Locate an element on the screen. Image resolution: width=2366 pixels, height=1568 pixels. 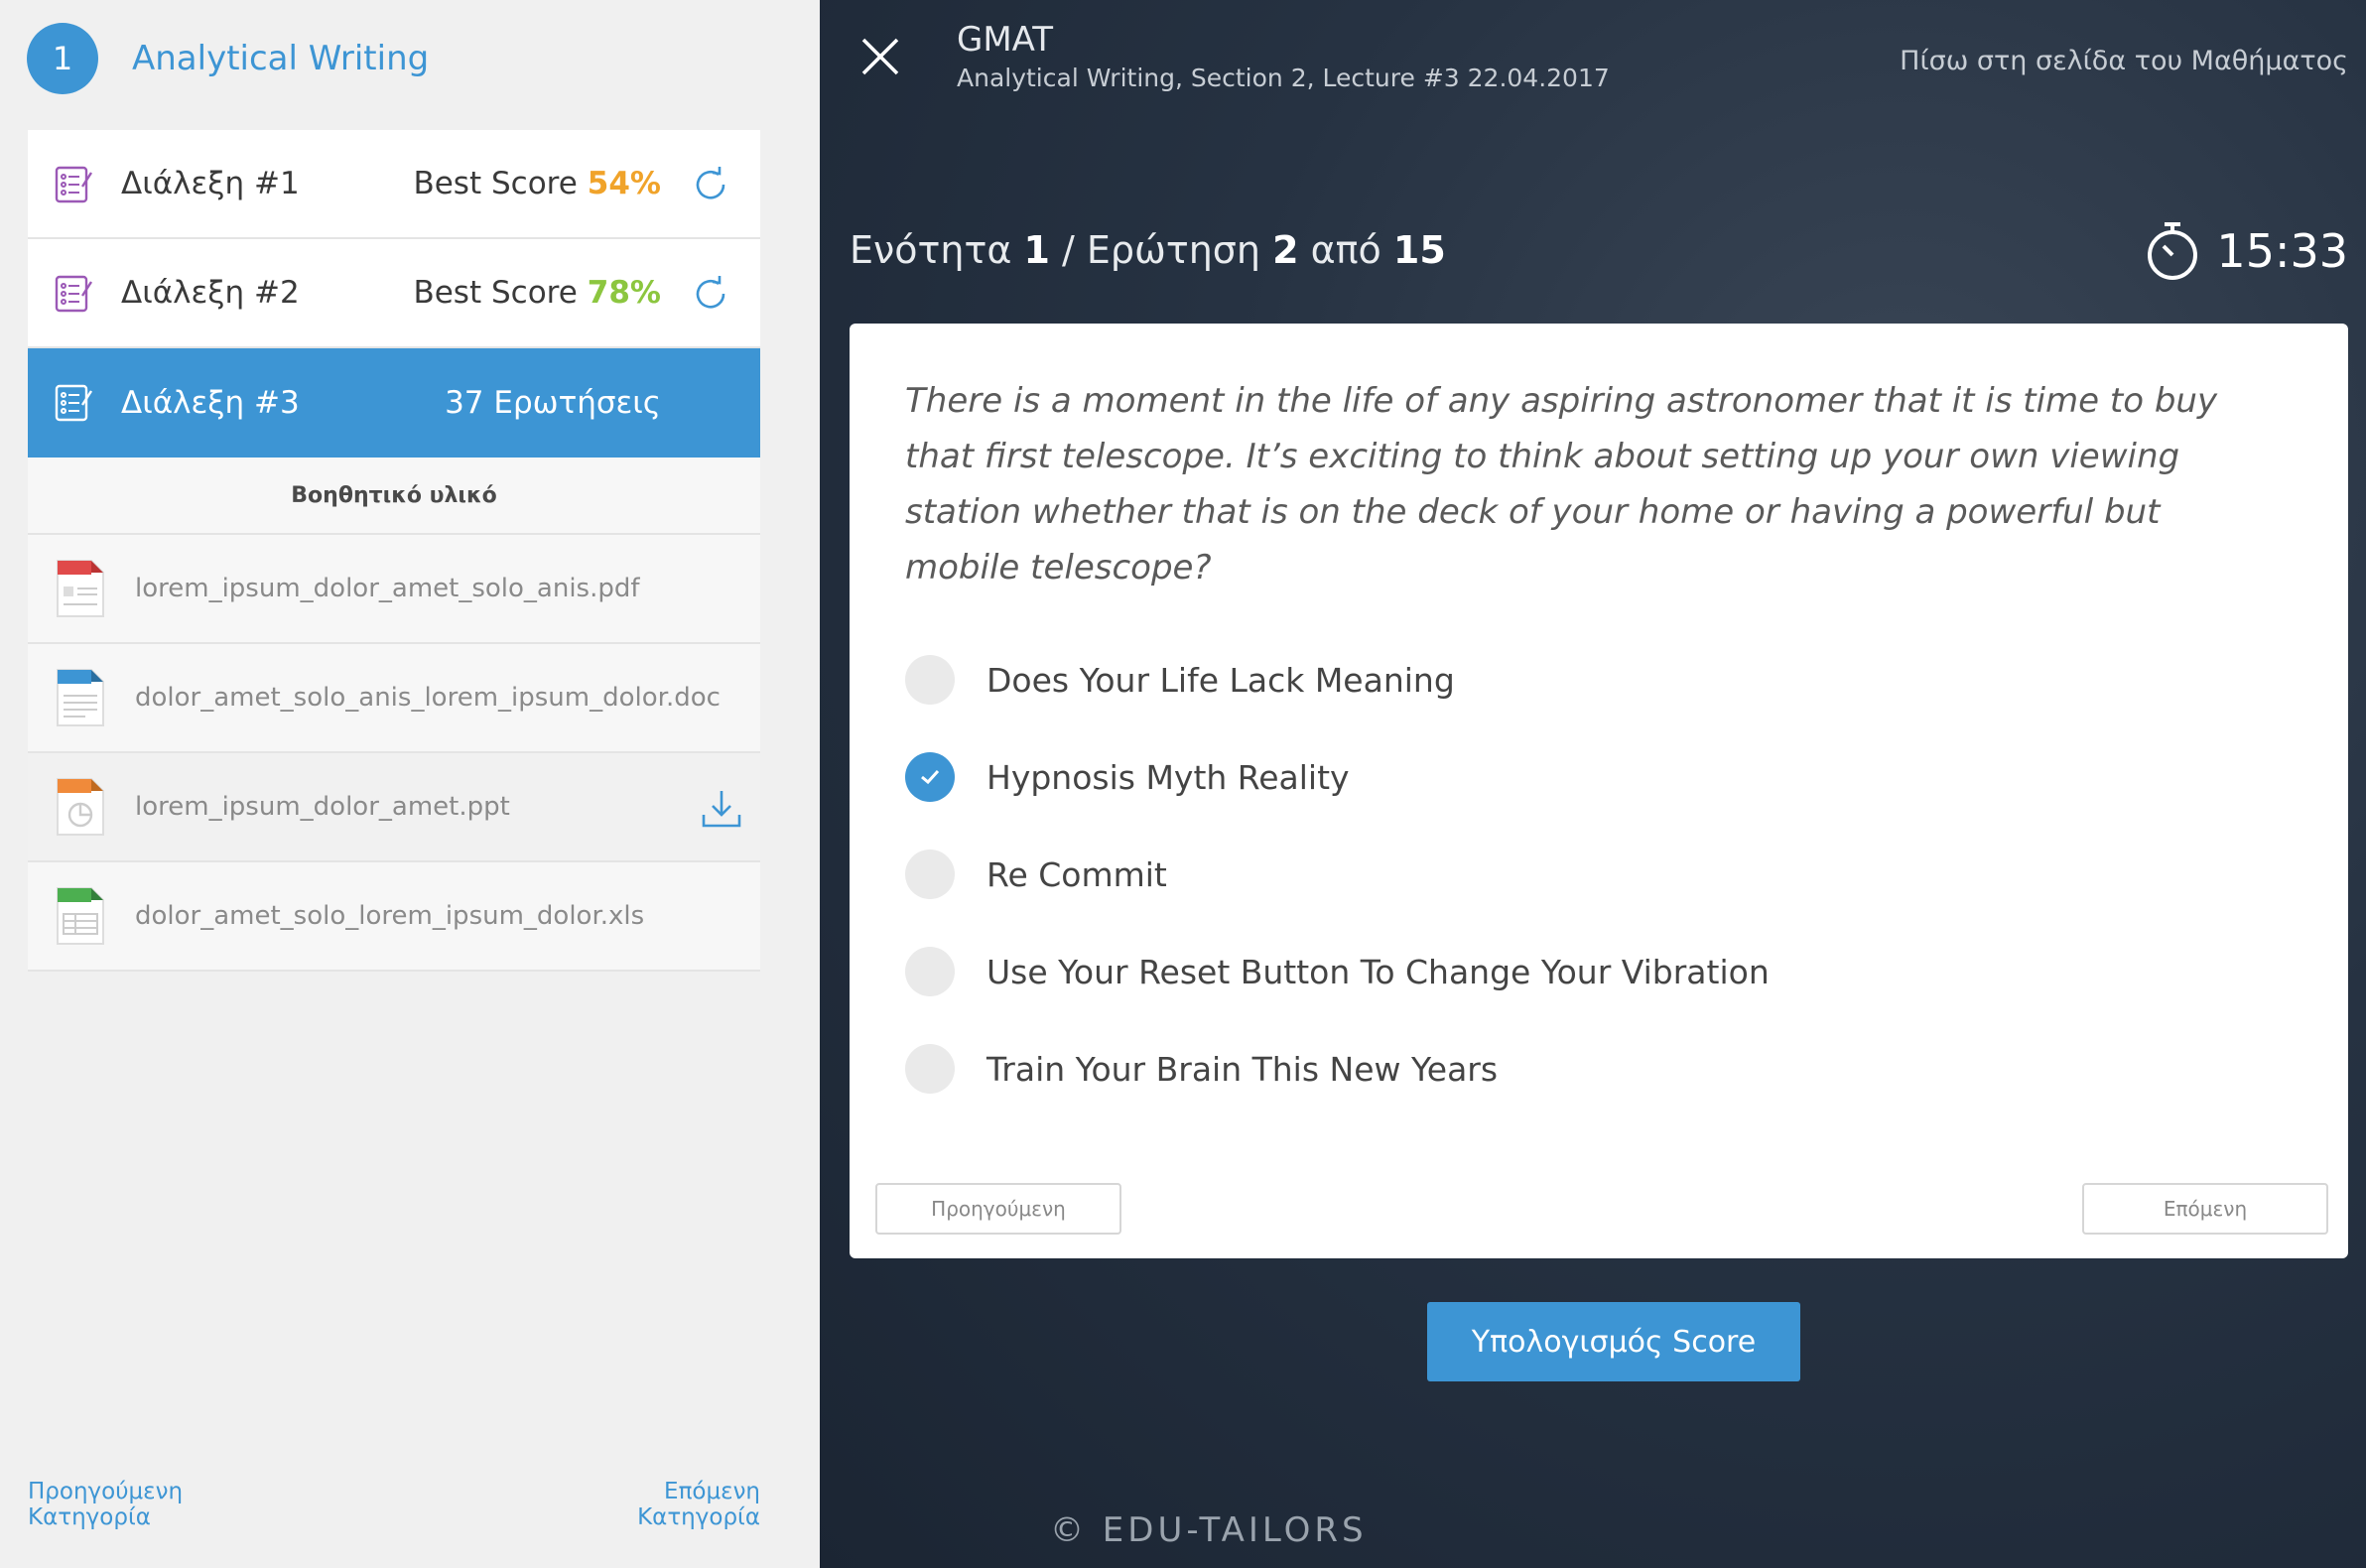
answer-label: Re Commit is located at coordinates (1076, 874).